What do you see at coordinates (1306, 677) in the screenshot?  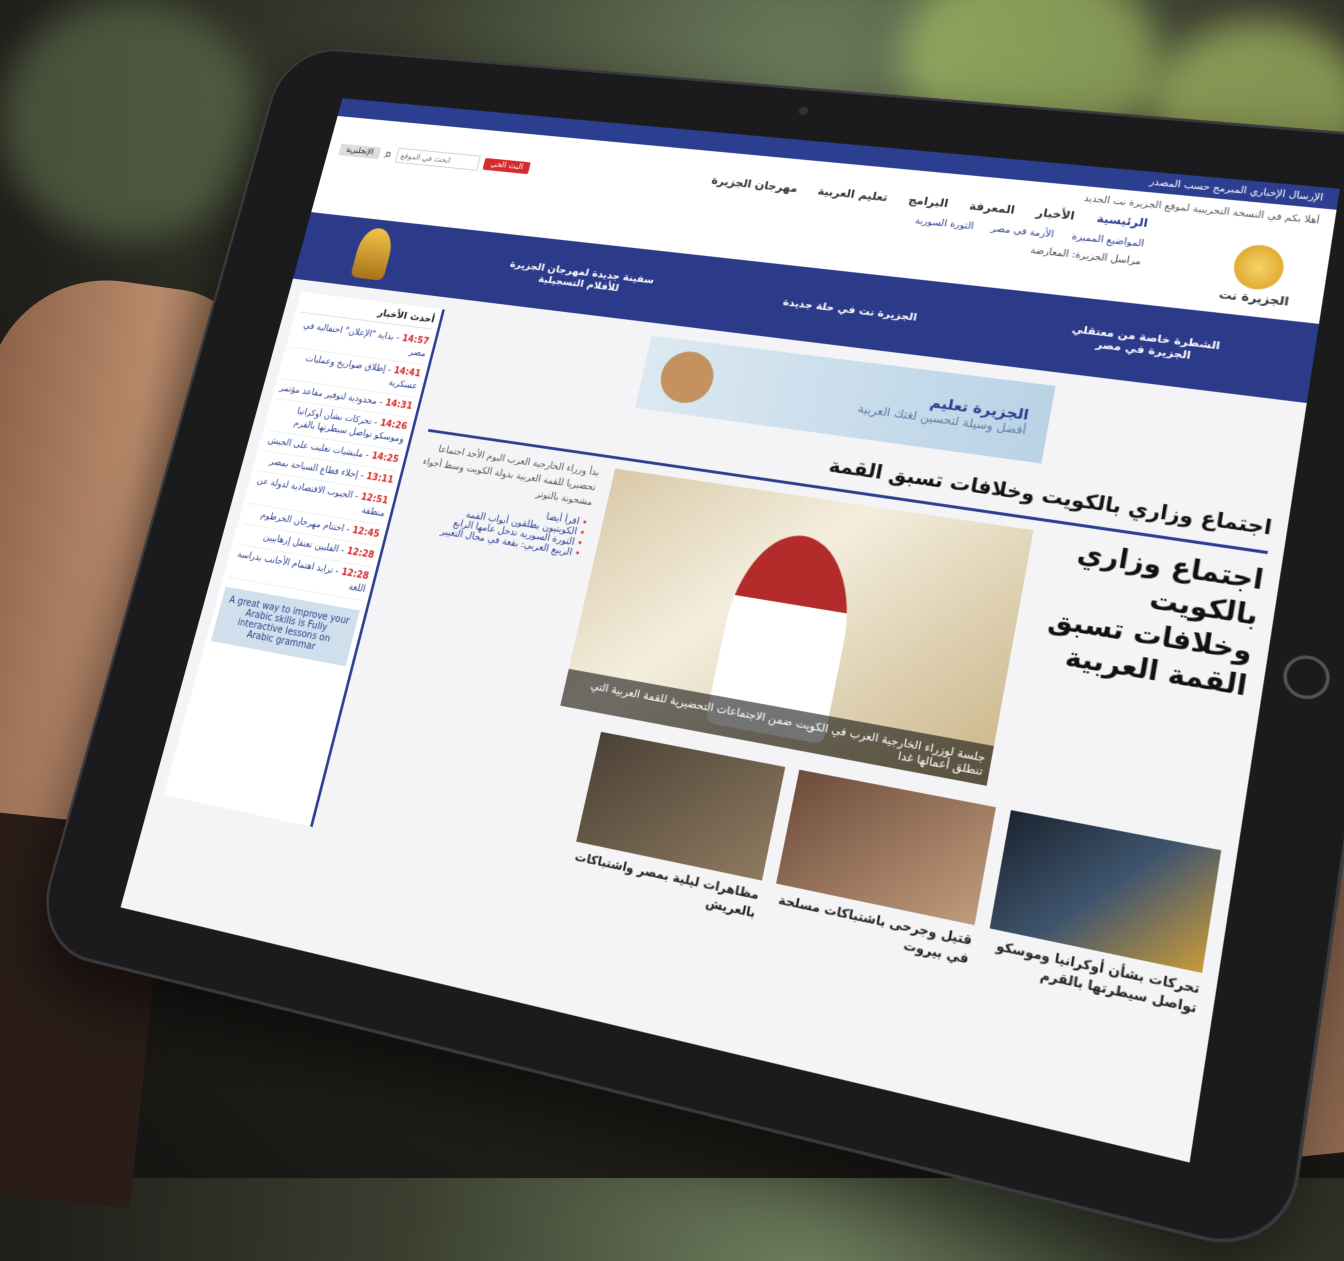 I see `home-button` at bounding box center [1306, 677].